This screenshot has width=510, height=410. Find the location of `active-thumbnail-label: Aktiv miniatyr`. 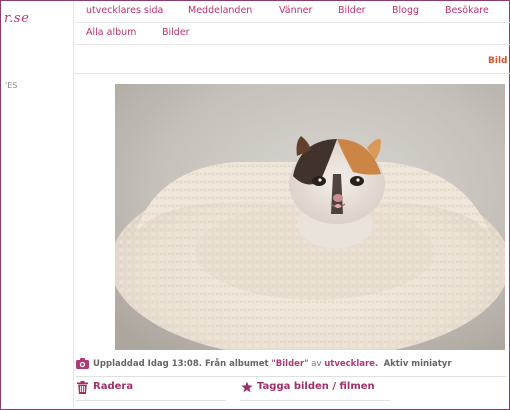

active-thumbnail-label: Aktiv miniatyr is located at coordinates (417, 364).